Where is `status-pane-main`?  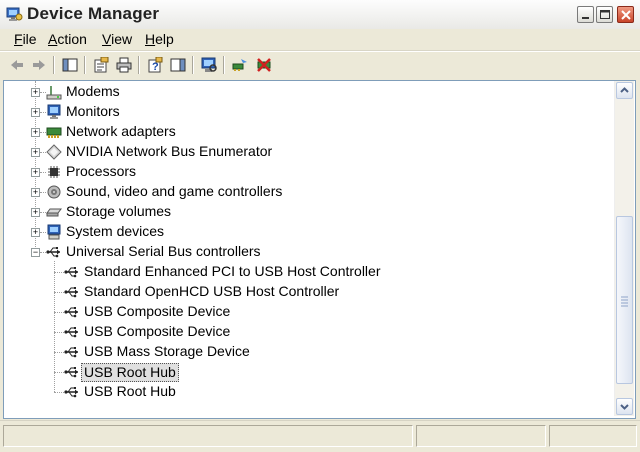
status-pane-main is located at coordinates (208, 436).